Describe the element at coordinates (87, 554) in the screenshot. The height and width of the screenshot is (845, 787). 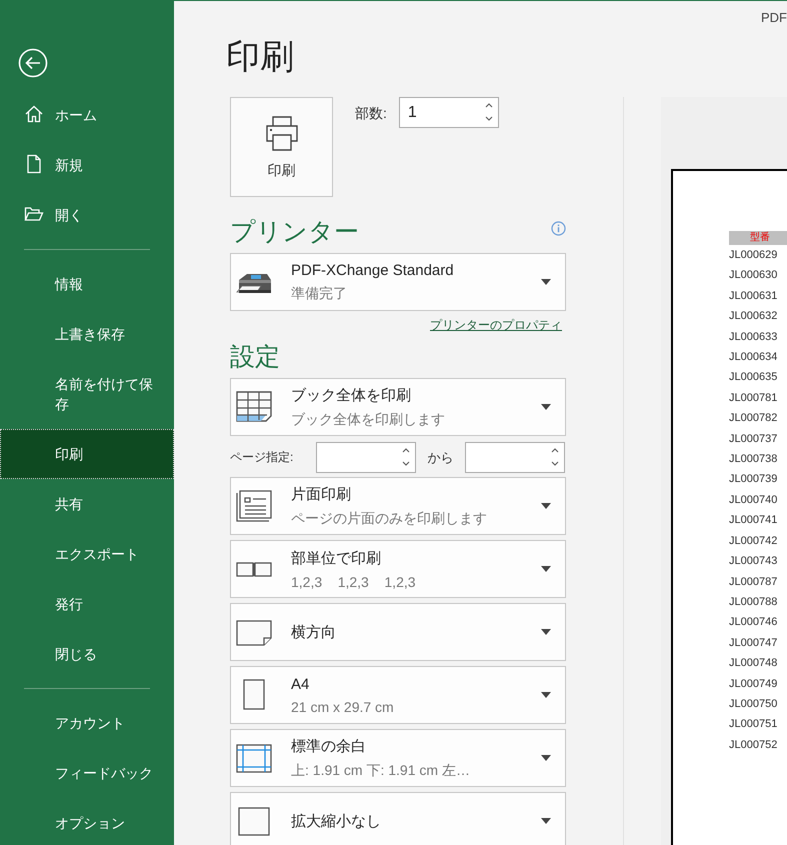
I see `sidebar-item: エクスポート` at that location.